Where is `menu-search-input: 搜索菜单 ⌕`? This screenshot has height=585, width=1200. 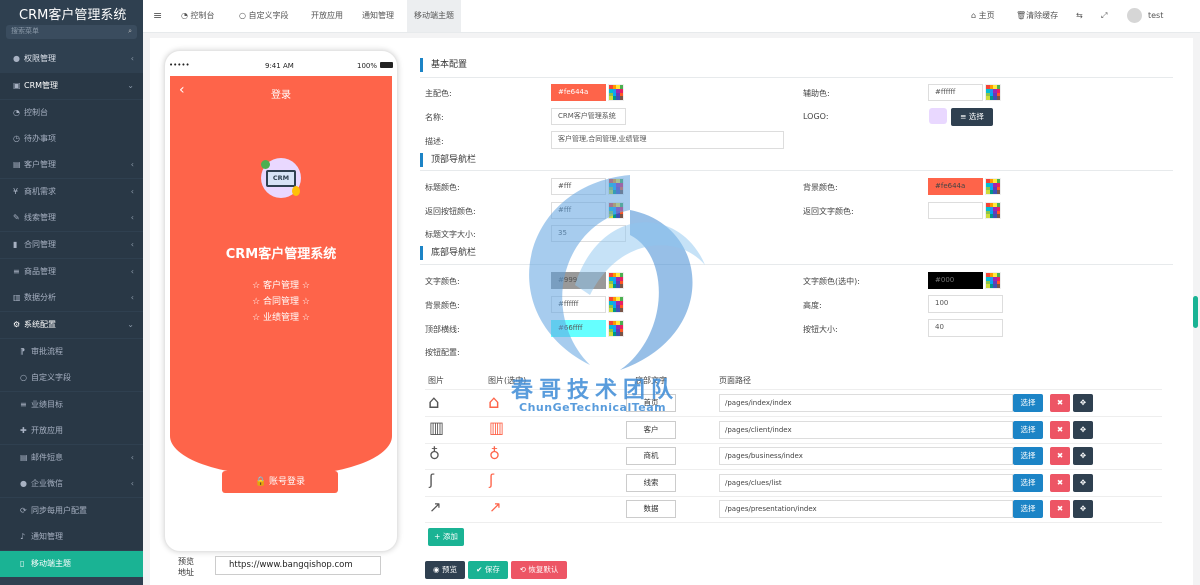 menu-search-input: 搜索菜单 ⌕ is located at coordinates (71, 32).